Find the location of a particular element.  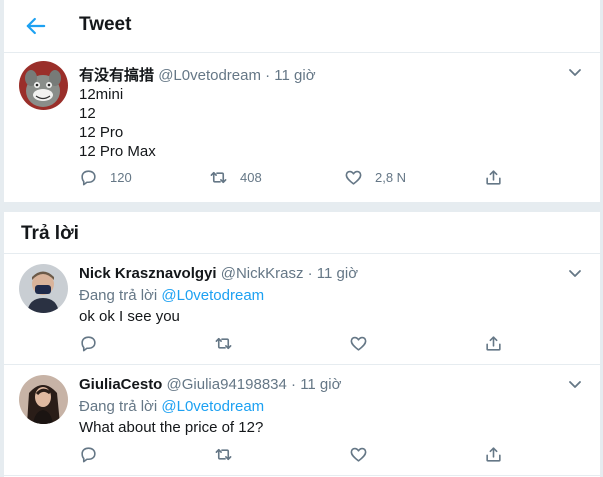

divider is located at coordinates (302, 475).